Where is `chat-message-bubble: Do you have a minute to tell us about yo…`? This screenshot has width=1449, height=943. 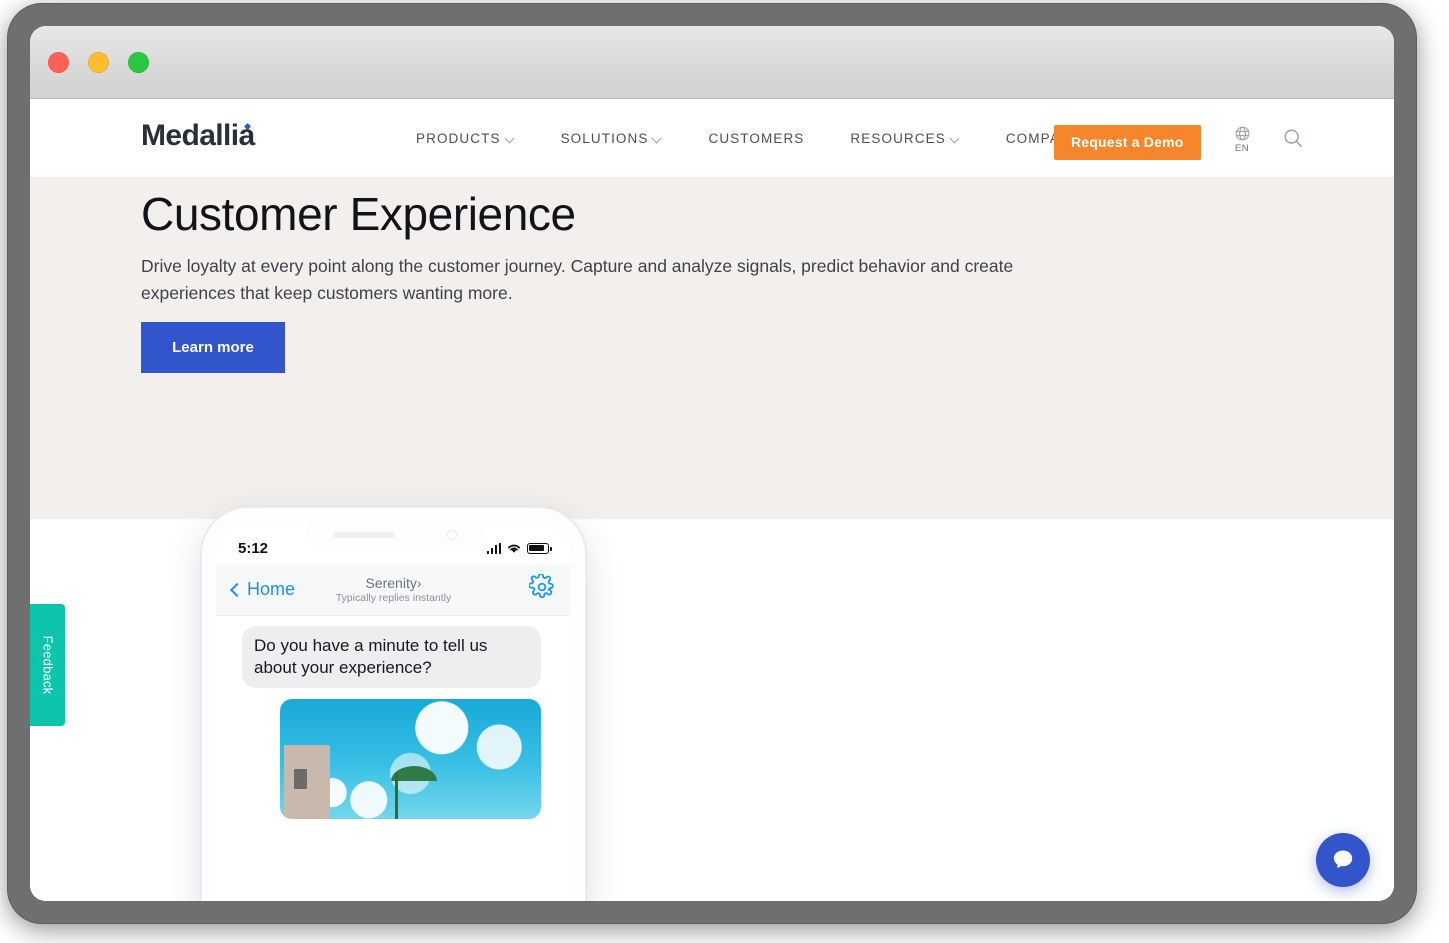
chat-message-bubble: Do you have a minute to tell us about yo… is located at coordinates (391, 657).